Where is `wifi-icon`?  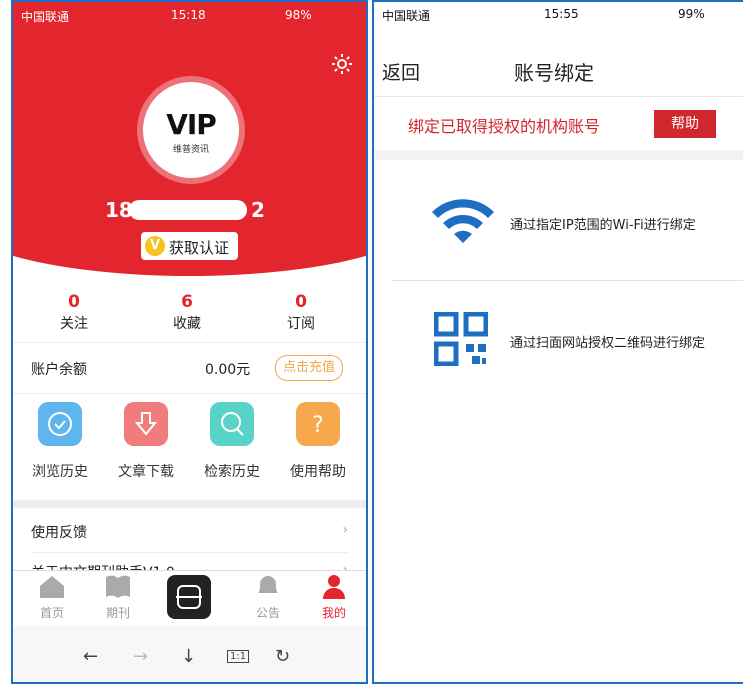
wifi-icon is located at coordinates (463, 221).